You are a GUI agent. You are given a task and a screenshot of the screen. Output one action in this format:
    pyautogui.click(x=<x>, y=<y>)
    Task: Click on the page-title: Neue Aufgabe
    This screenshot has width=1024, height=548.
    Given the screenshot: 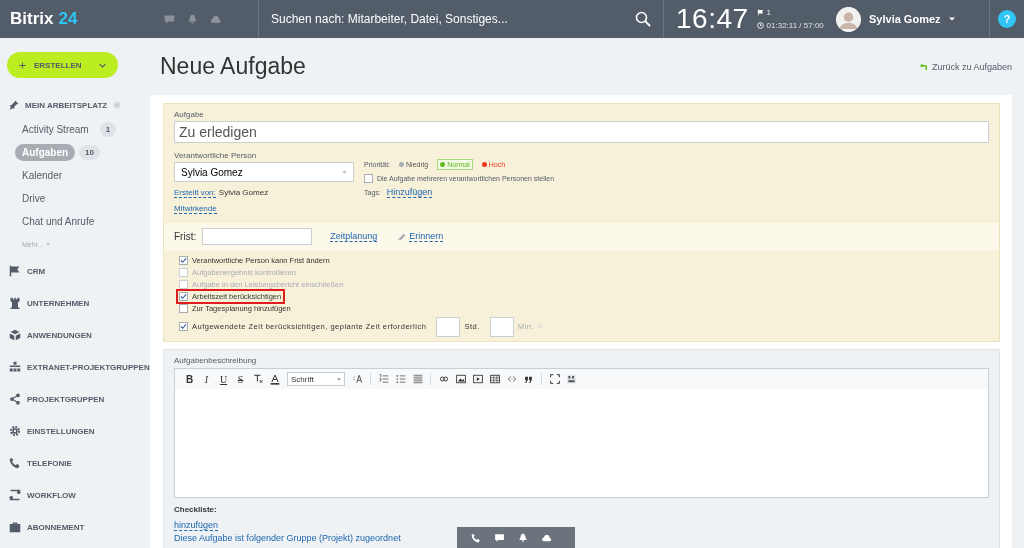 What is the action you would take?
    pyautogui.click(x=233, y=66)
    